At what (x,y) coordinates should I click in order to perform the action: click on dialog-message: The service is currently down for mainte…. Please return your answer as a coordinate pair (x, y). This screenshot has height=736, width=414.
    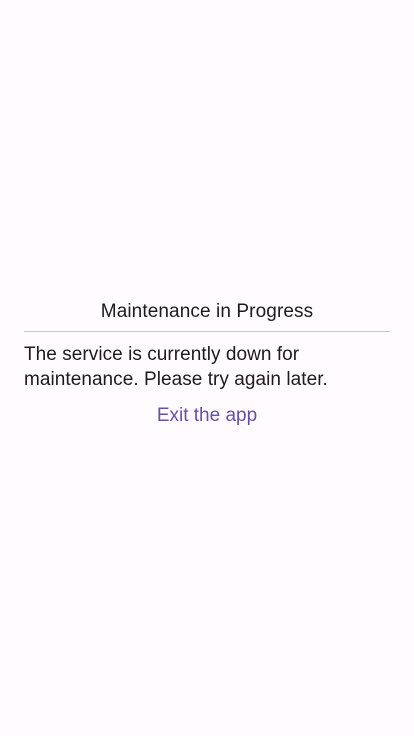
    Looking at the image, I should click on (176, 367).